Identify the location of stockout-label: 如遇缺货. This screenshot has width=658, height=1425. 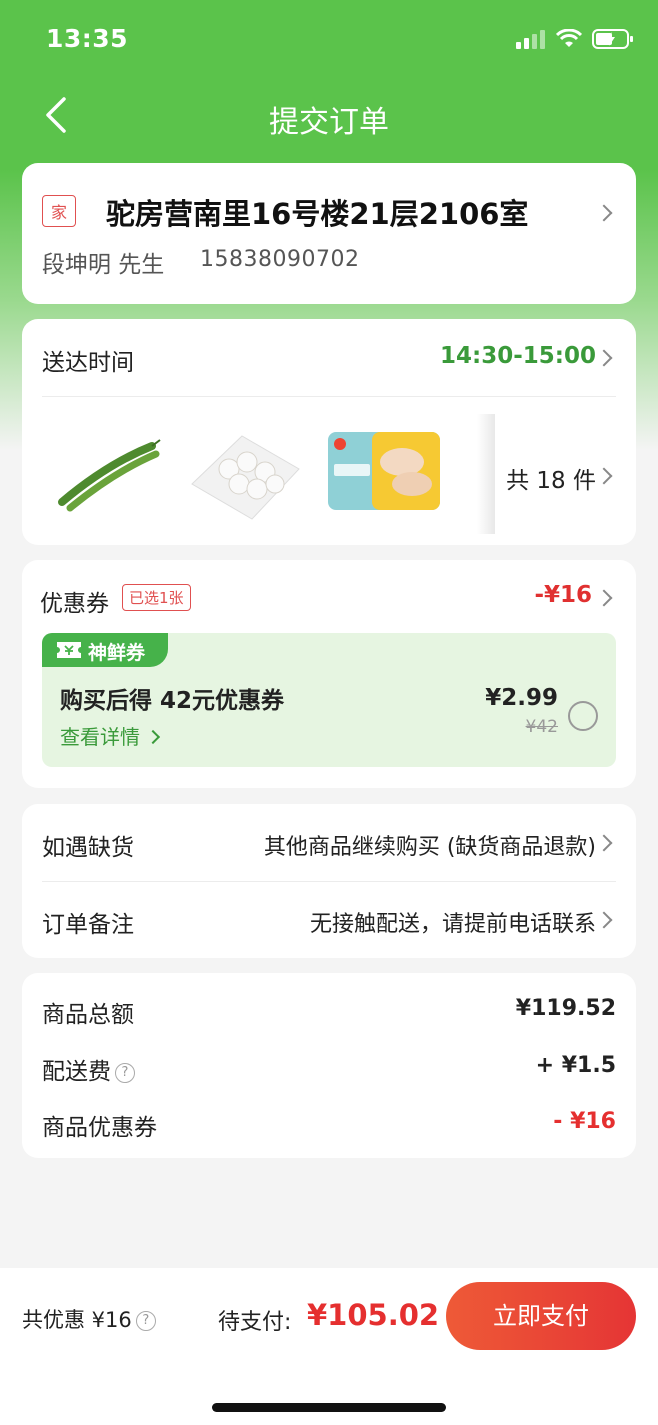
(88, 848).